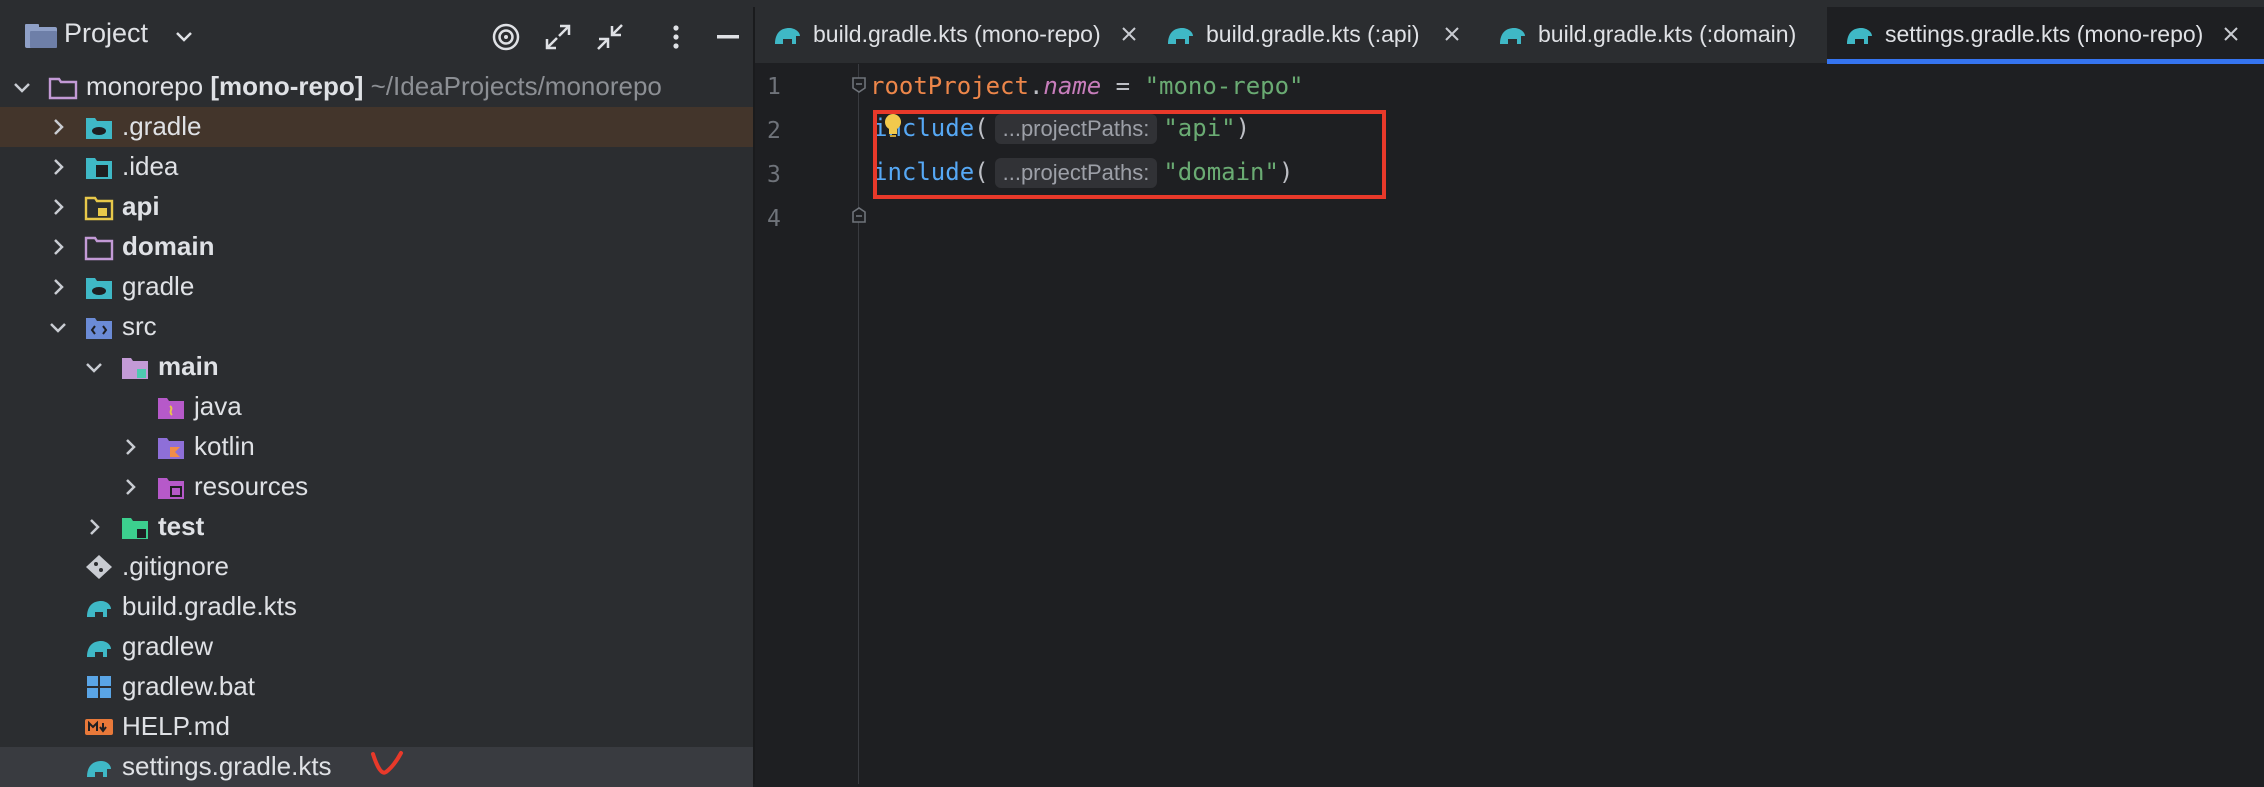 The height and width of the screenshot is (787, 2264). Describe the element at coordinates (376, 687) in the screenshot. I see `tree-item-gradlew-bat: gradlew.bat` at that location.